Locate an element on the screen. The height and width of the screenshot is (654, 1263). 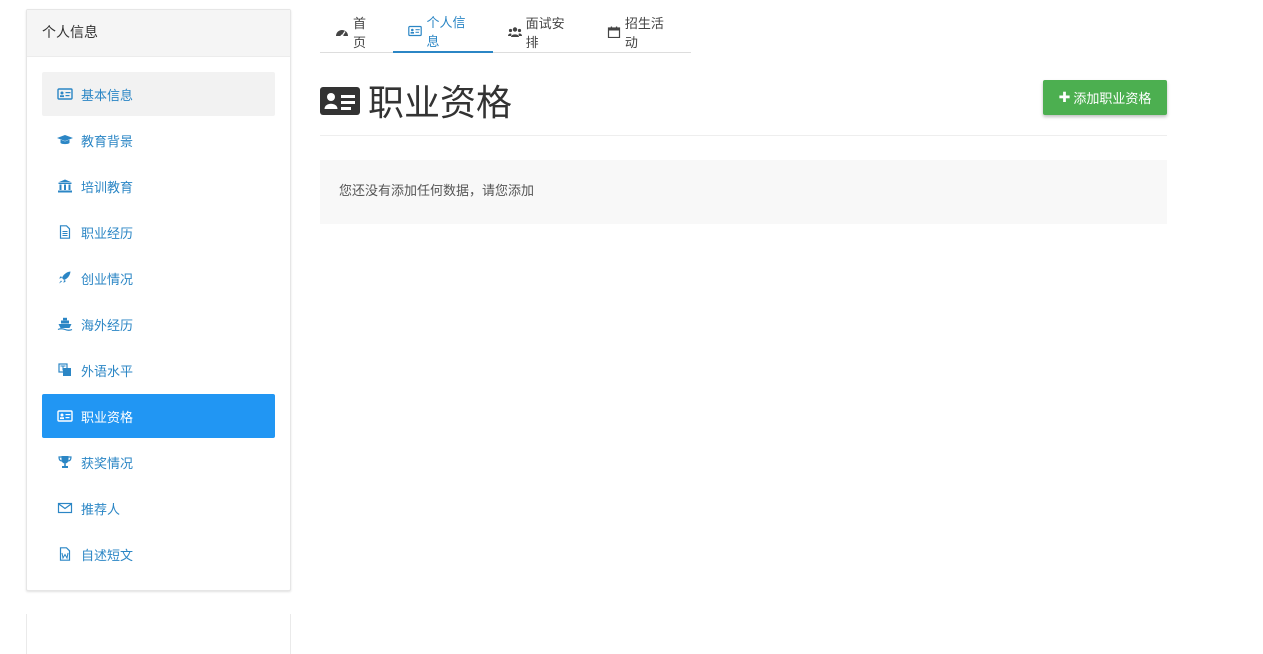
sidebar-item-label: 推荐人 is located at coordinates (101, 510).